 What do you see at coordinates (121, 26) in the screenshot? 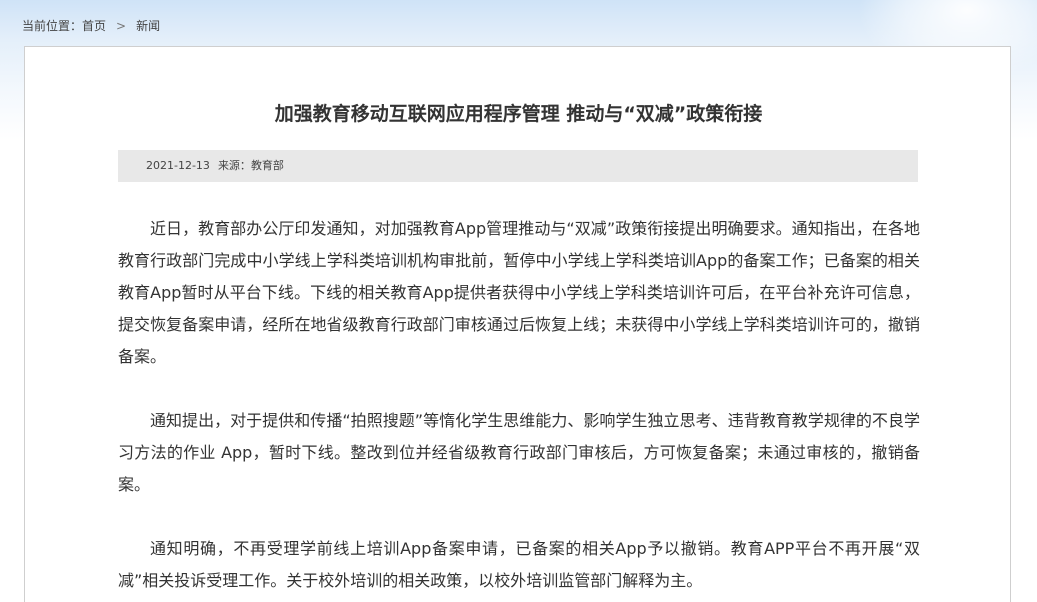
I see `chevron-right-icon: >` at bounding box center [121, 26].